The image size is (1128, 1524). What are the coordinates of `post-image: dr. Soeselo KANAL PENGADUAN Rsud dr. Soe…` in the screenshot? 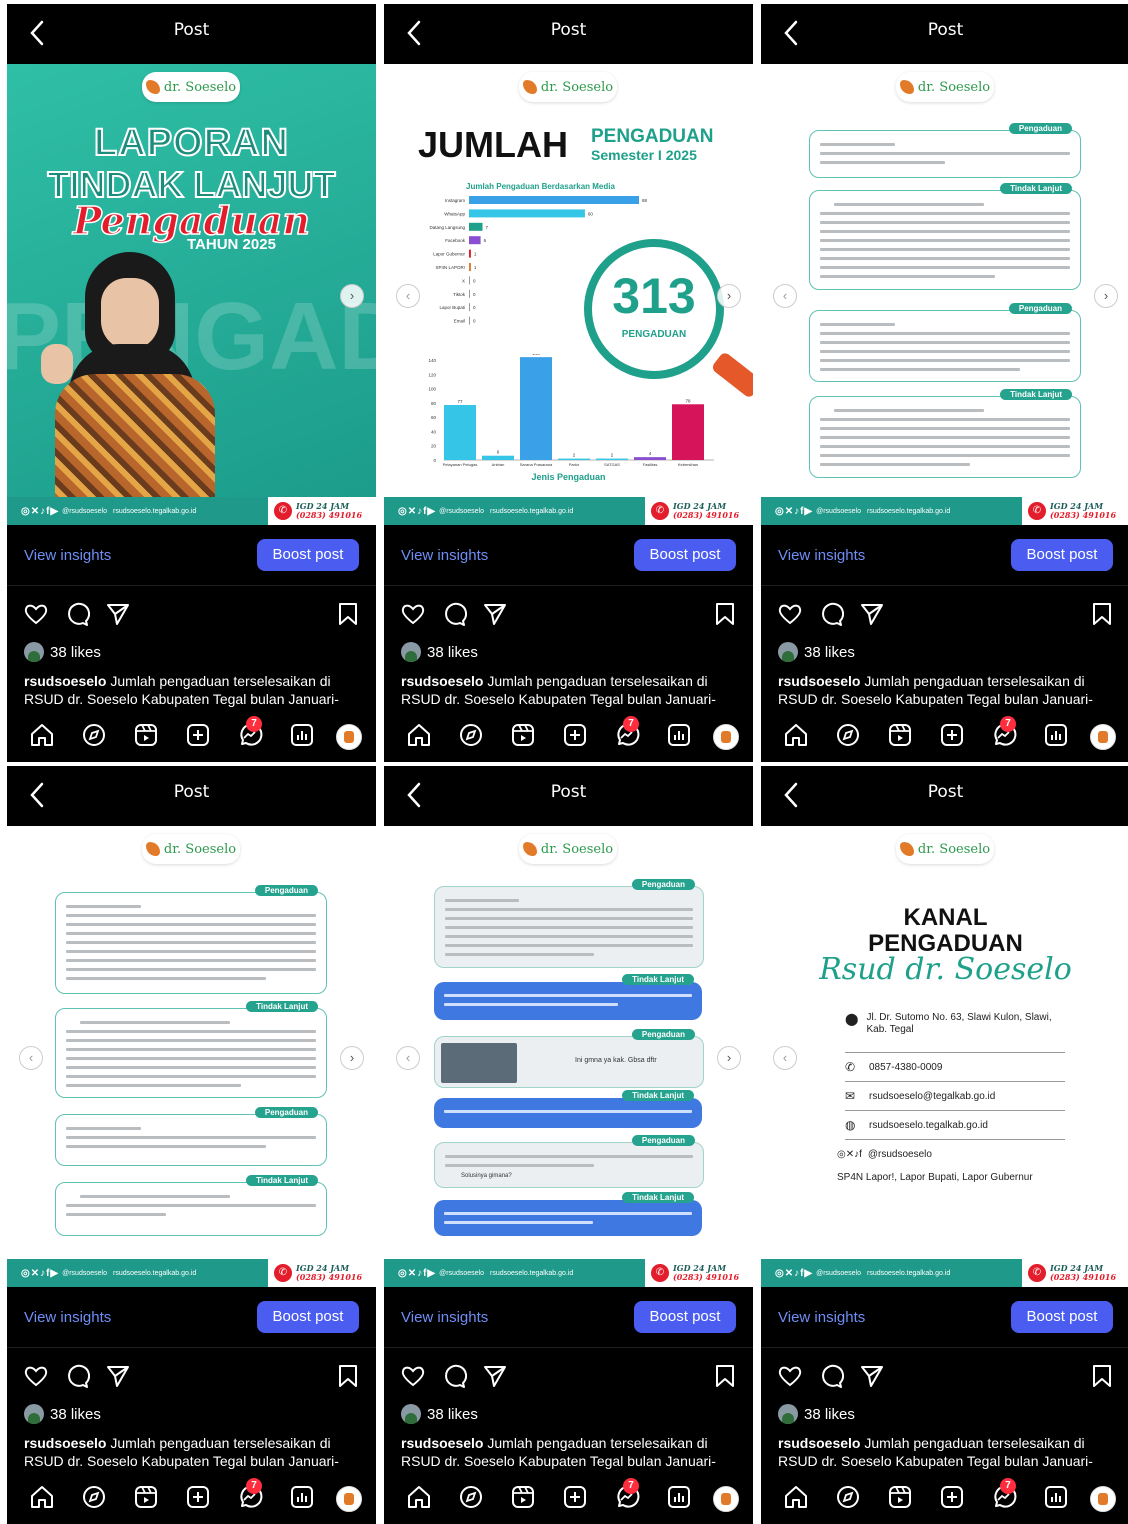 It's located at (944, 1042).